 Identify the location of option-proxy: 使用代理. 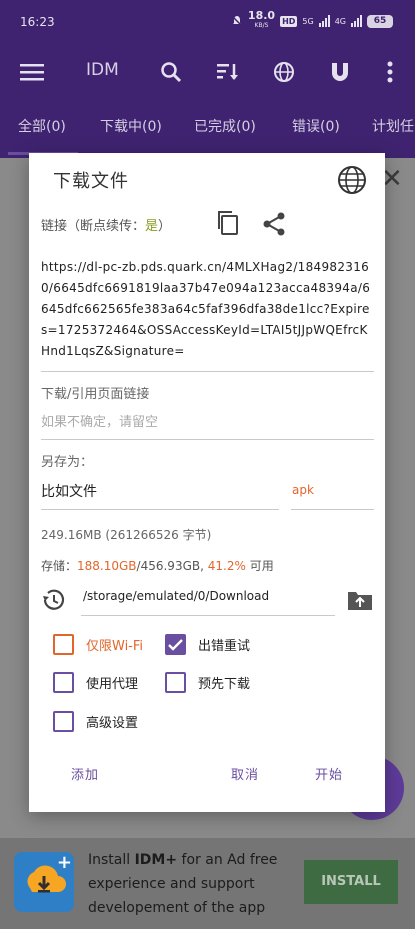
(95, 682).